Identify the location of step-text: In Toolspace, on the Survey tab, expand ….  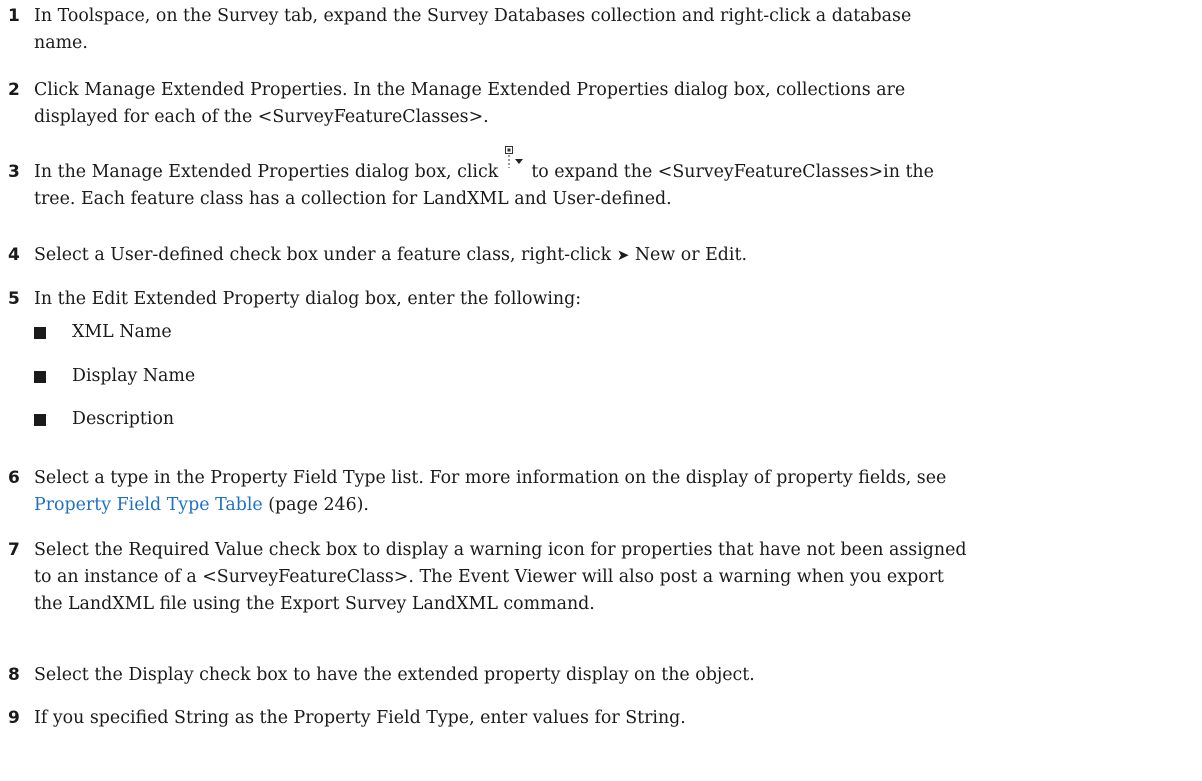
(473, 16).